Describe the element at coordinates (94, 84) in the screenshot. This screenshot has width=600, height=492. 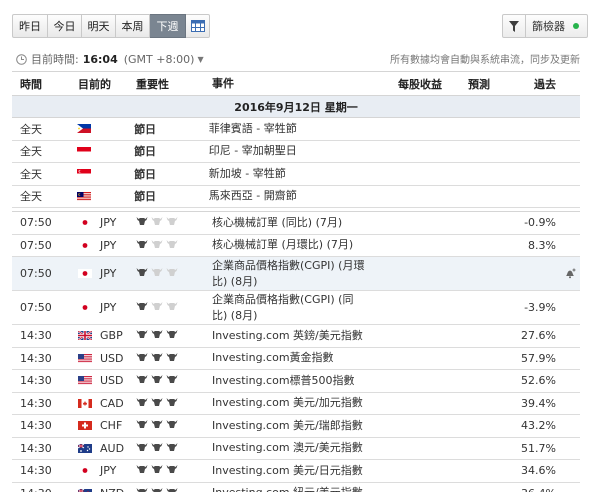
I see `col-currency: 目前的` at that location.